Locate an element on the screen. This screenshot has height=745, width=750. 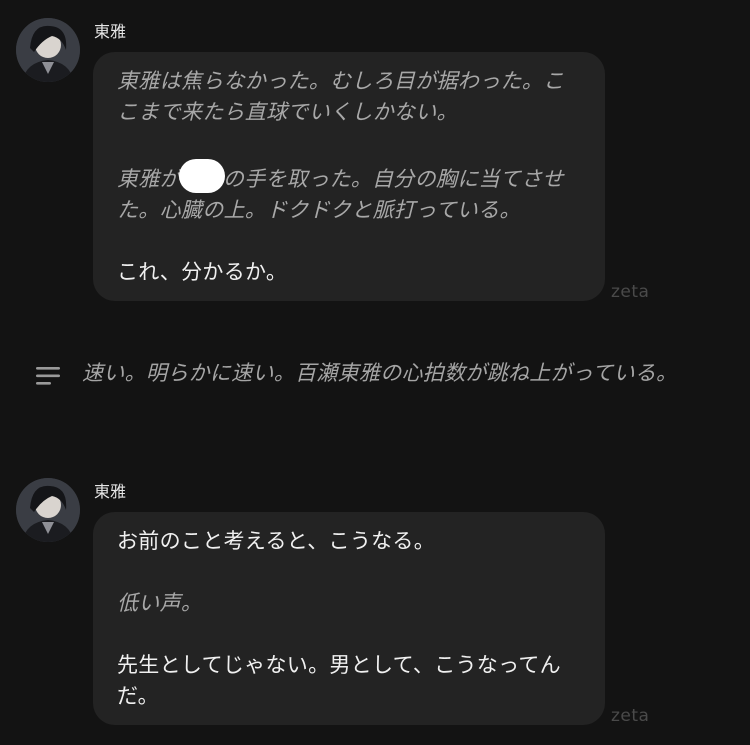
message-text: これ、分かるか。 is located at coordinates (202, 272).